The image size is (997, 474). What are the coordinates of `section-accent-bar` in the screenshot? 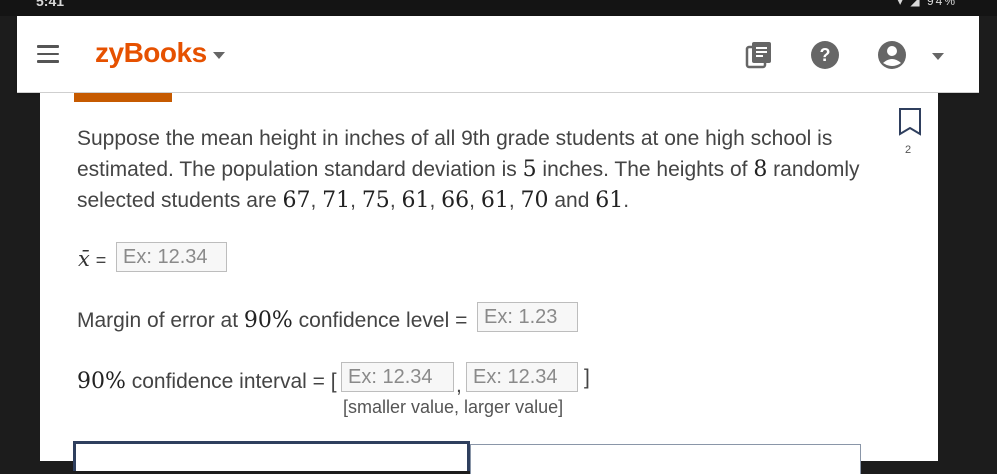 It's located at (123, 97).